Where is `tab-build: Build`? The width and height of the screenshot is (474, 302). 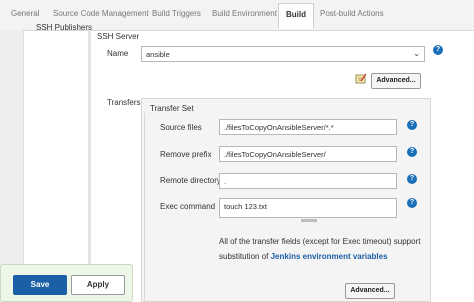
tab-build: Build is located at coordinates (296, 16).